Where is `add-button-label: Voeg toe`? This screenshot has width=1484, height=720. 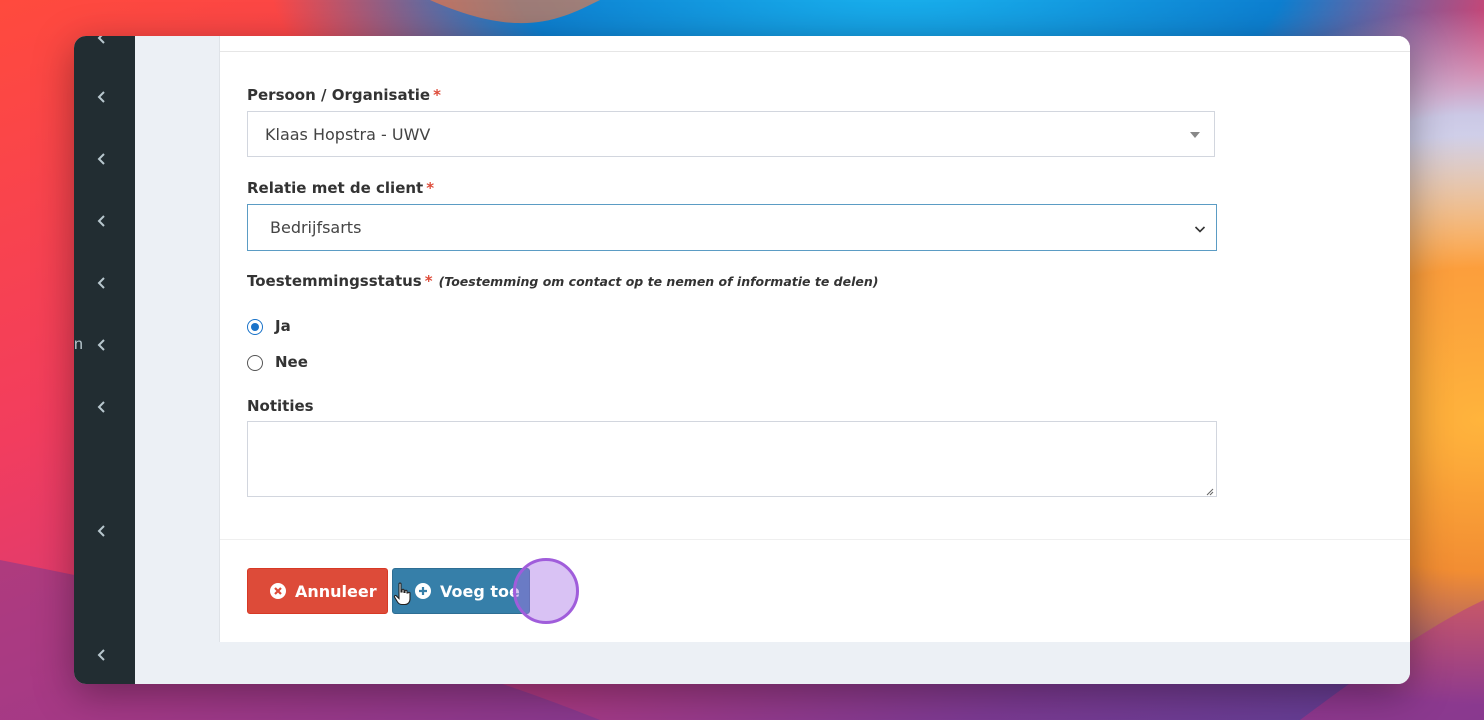 add-button-label: Voeg toe is located at coordinates (480, 591).